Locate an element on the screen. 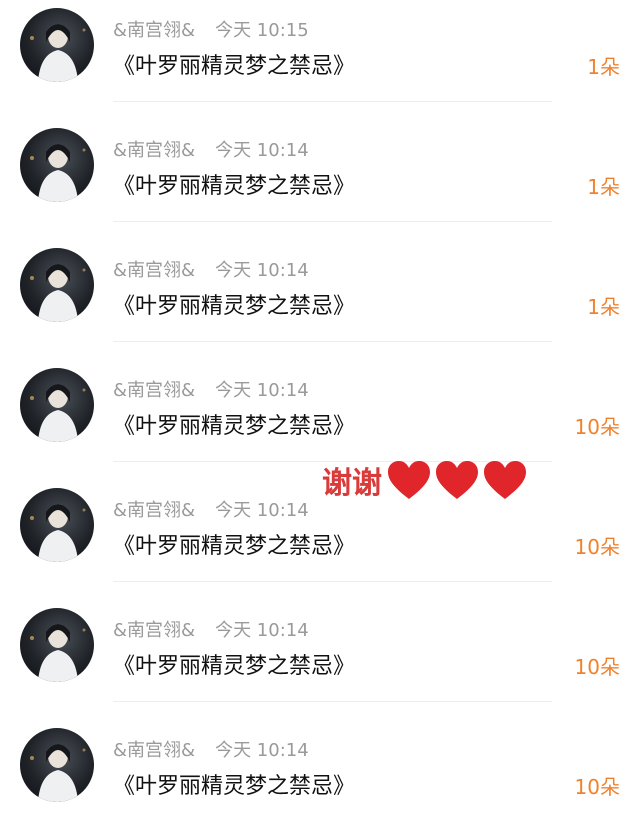 The image size is (640, 823). thanks-text: 谢谢 is located at coordinates (352, 483).